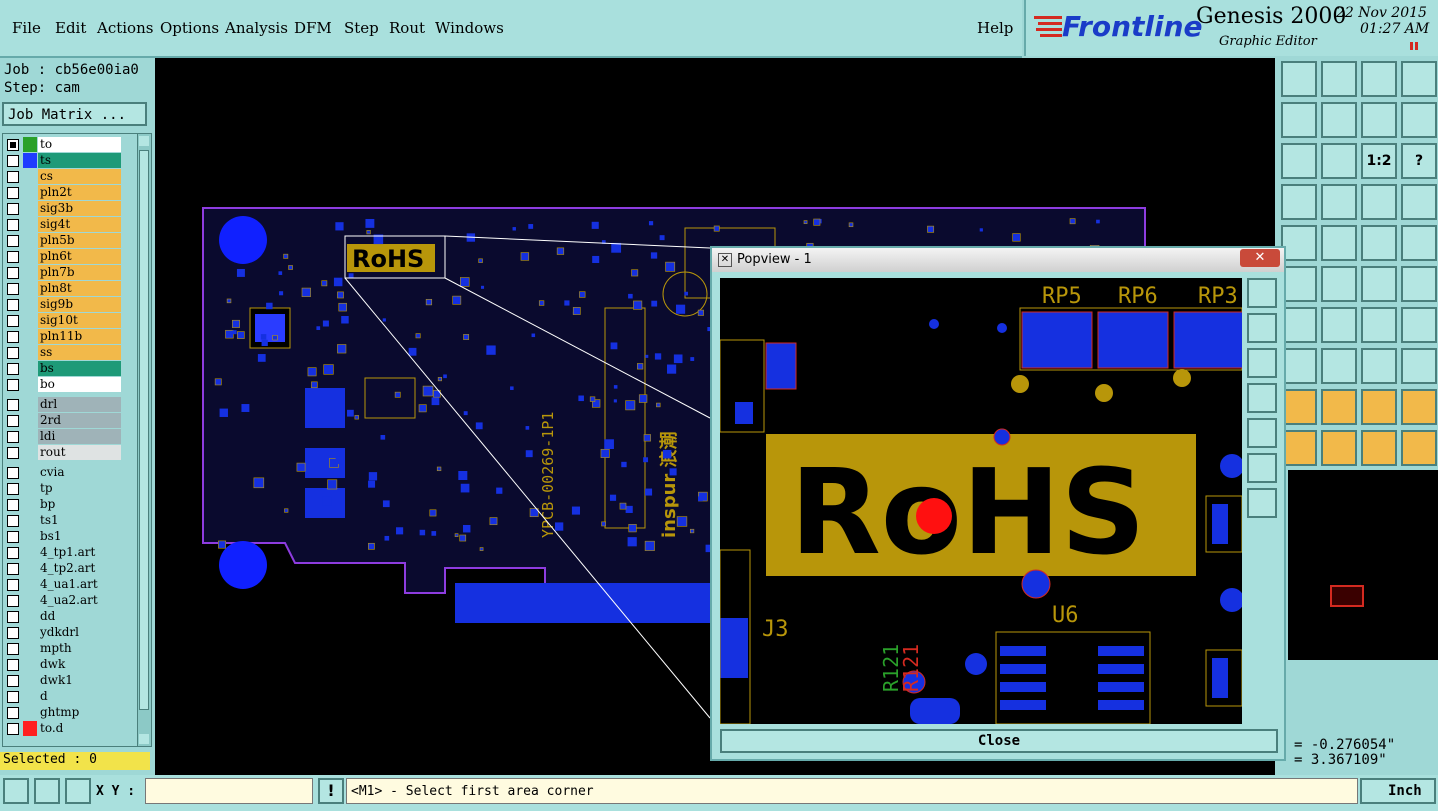 The image size is (1438, 811). What do you see at coordinates (1419, 161) in the screenshot?
I see `help-icon: ?` at bounding box center [1419, 161].